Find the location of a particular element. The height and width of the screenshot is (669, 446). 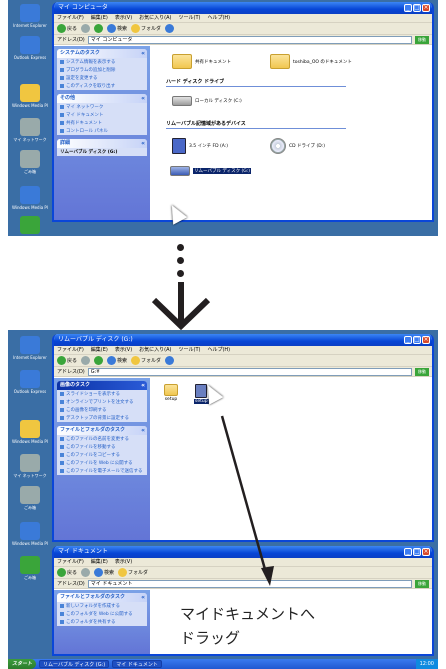

desktop-icon-ie: Internet Explorer is located at coordinates (30, 16).